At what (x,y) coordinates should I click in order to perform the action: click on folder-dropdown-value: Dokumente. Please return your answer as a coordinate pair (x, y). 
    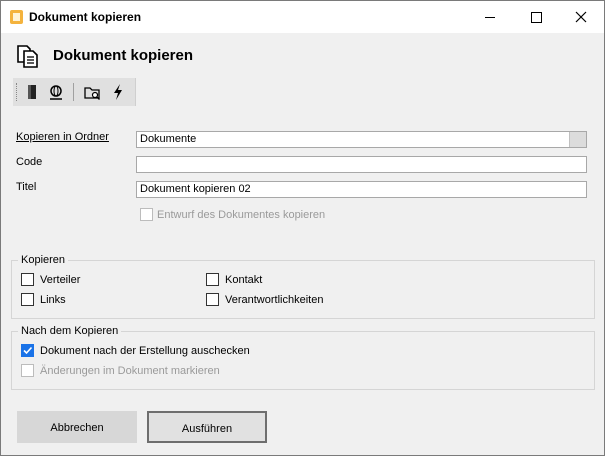
    Looking at the image, I should click on (168, 139).